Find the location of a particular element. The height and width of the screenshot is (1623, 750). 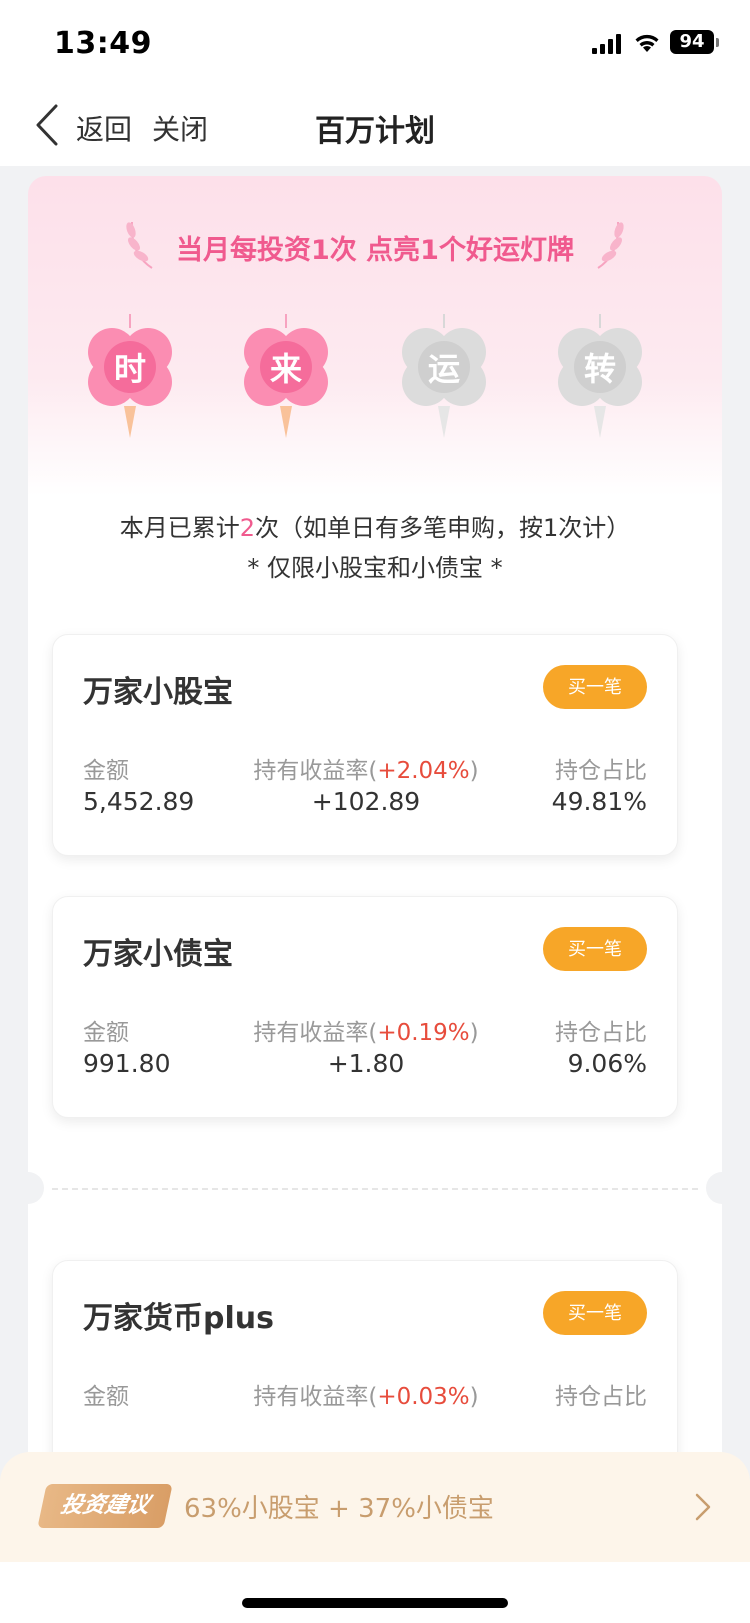

dashed-divider is located at coordinates (375, 1189).